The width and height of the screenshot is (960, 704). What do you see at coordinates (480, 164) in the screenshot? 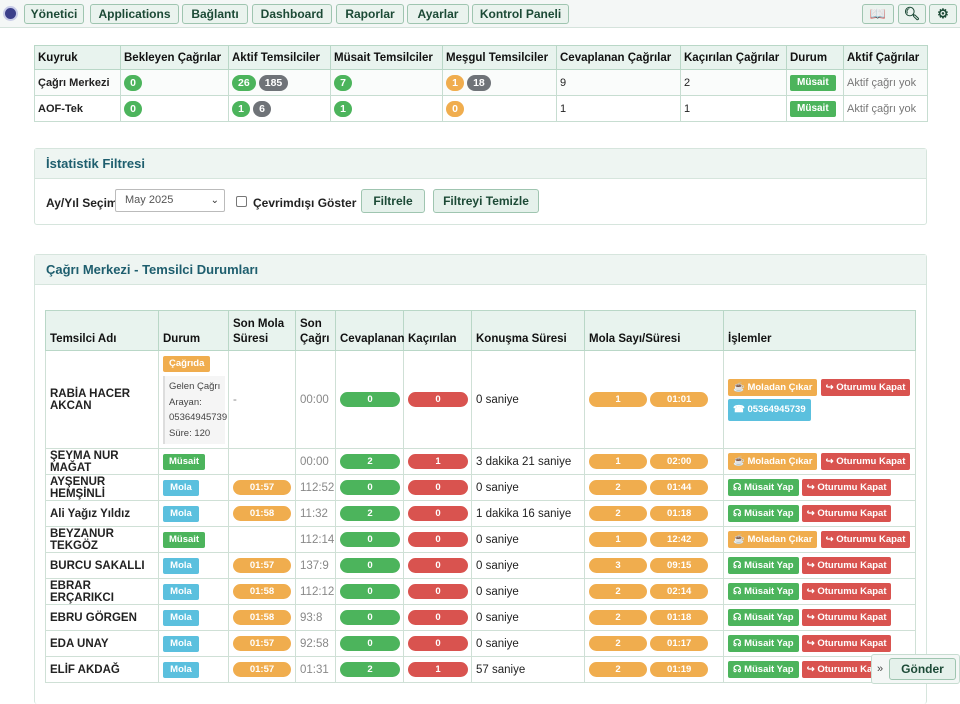
I see `filter-panel-title: İstatistik Filtresi` at bounding box center [480, 164].